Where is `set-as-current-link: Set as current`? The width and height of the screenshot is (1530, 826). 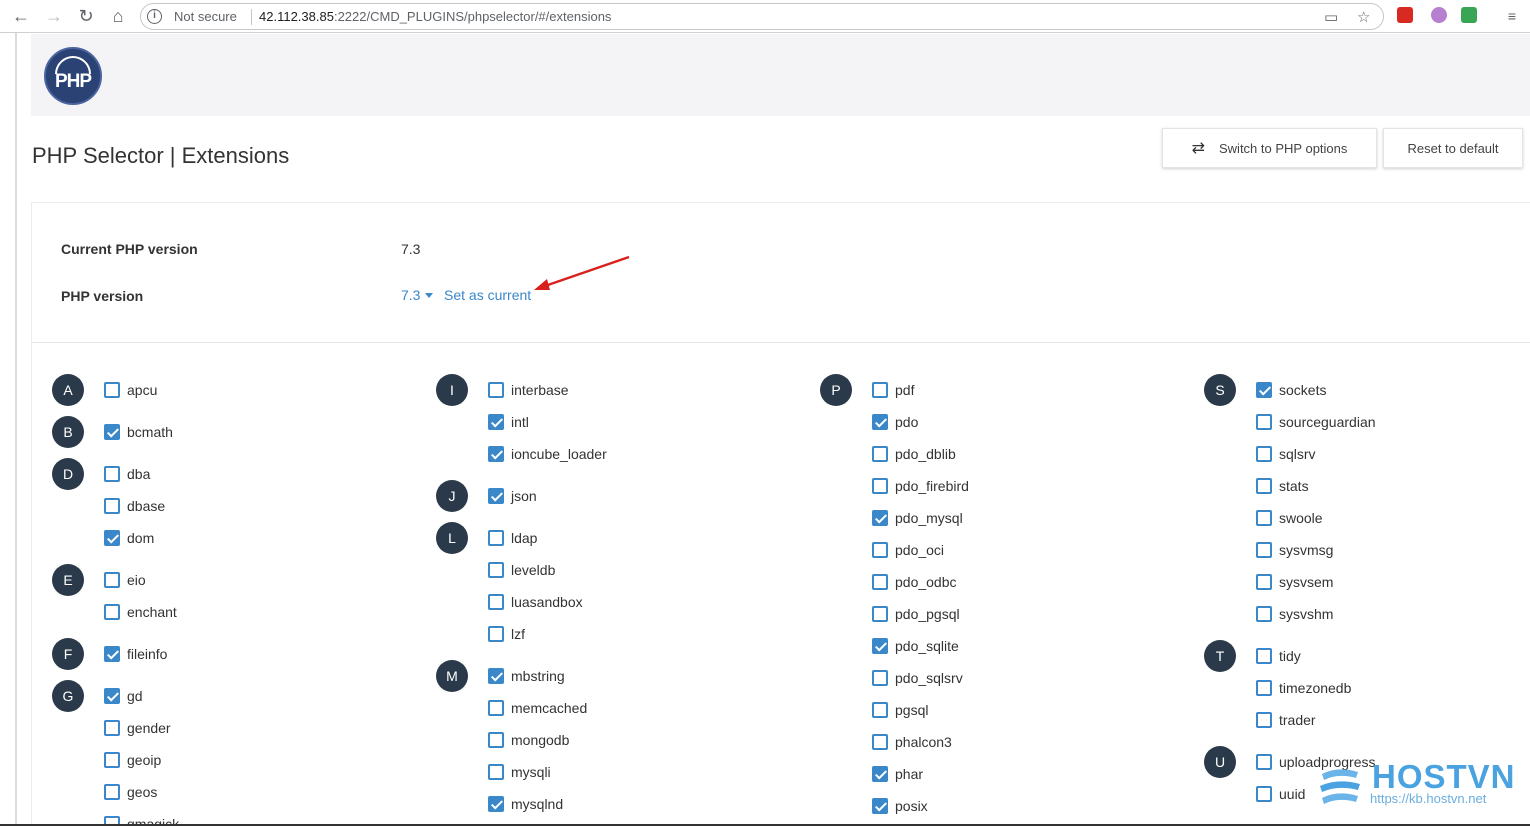 set-as-current-link: Set as current is located at coordinates (487, 295).